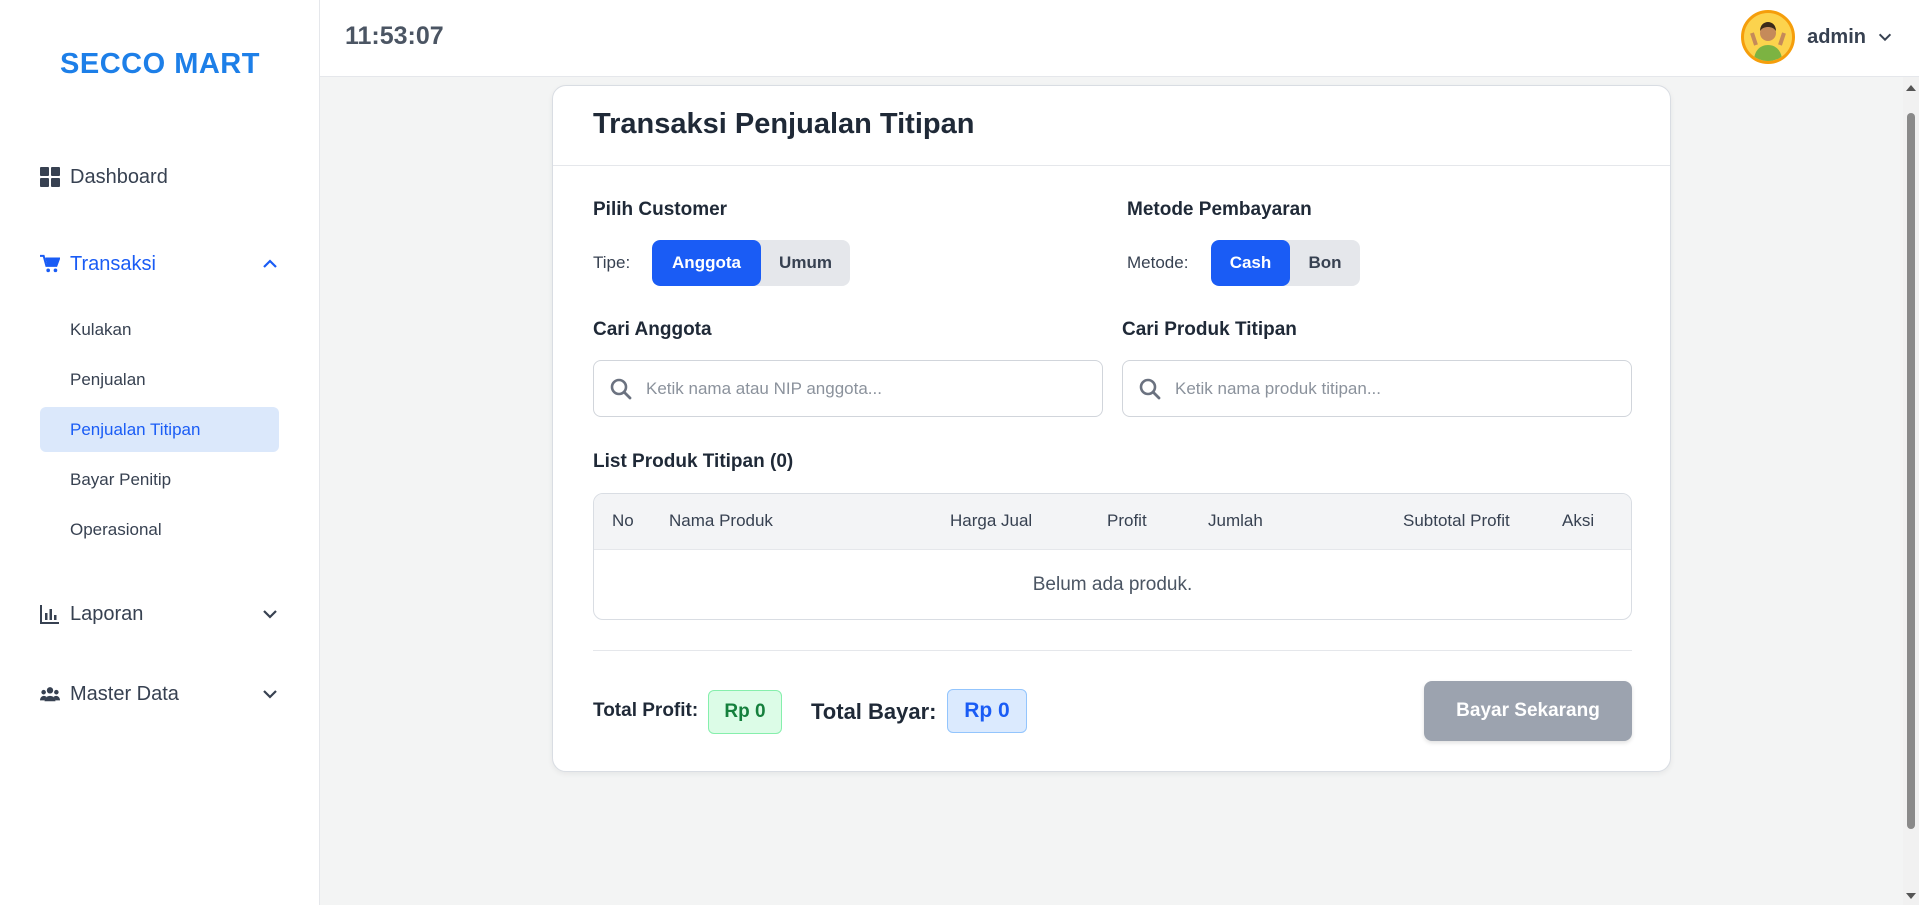 This screenshot has width=1919, height=905. I want to click on metode-label: Metode:, so click(1158, 262).